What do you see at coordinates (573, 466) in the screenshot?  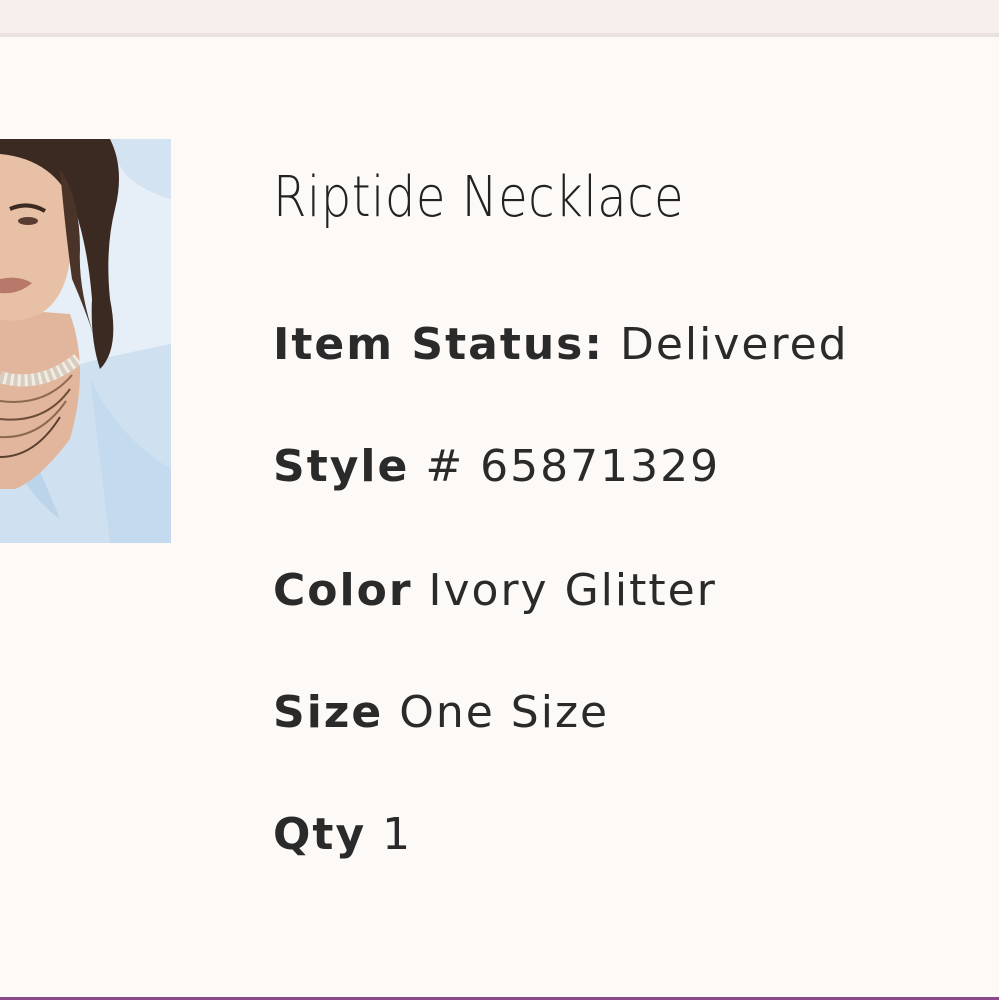 I see `style-value: # 65871329` at bounding box center [573, 466].